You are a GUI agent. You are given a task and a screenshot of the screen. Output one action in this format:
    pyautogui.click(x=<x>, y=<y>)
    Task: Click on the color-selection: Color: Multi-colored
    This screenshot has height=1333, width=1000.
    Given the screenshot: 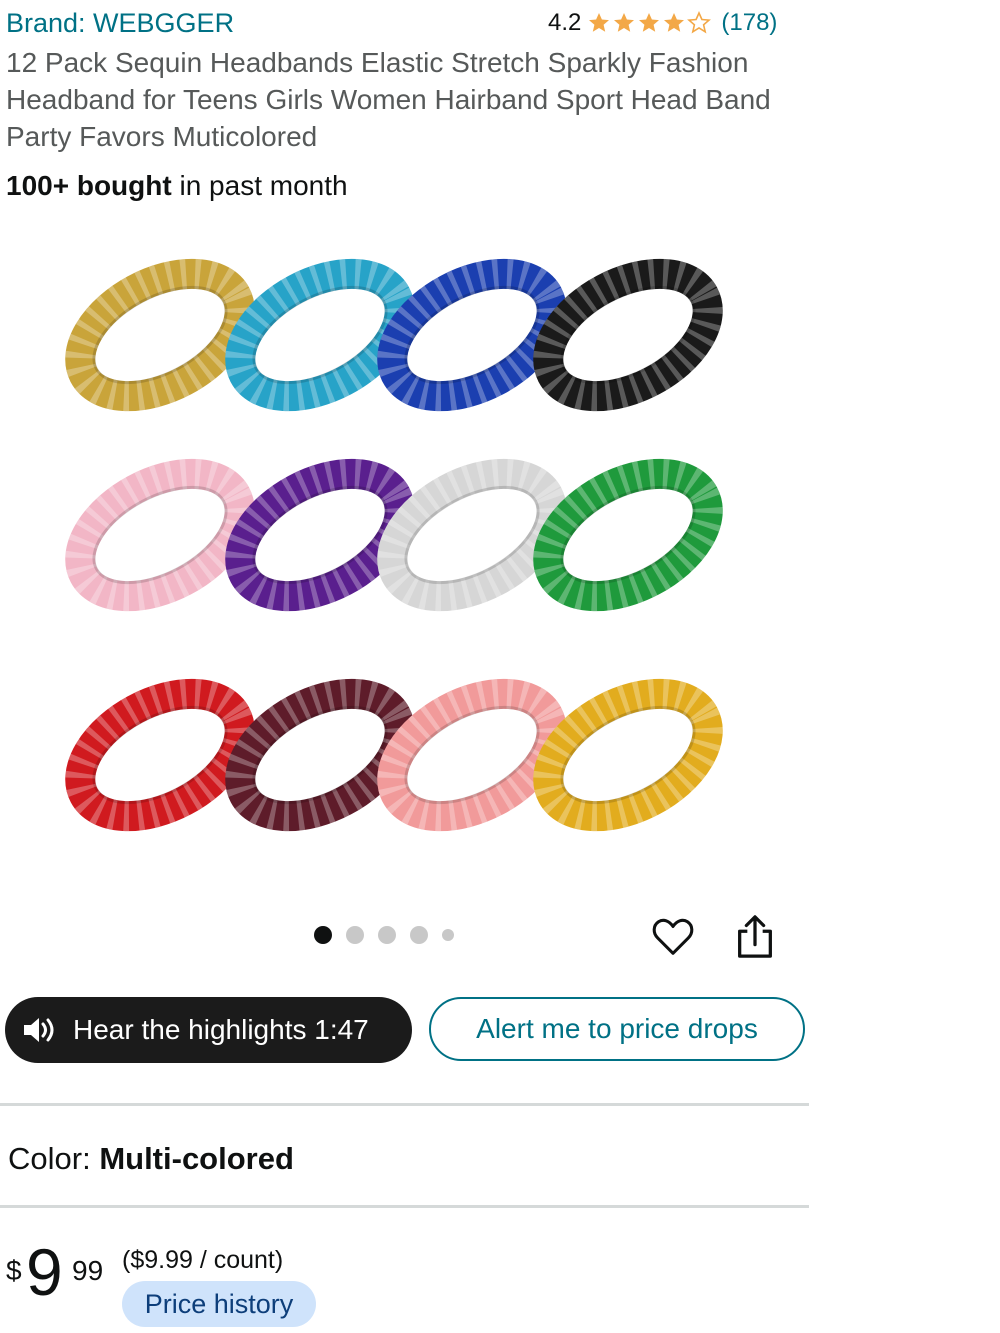 What is the action you would take?
    pyautogui.click(x=151, y=1159)
    